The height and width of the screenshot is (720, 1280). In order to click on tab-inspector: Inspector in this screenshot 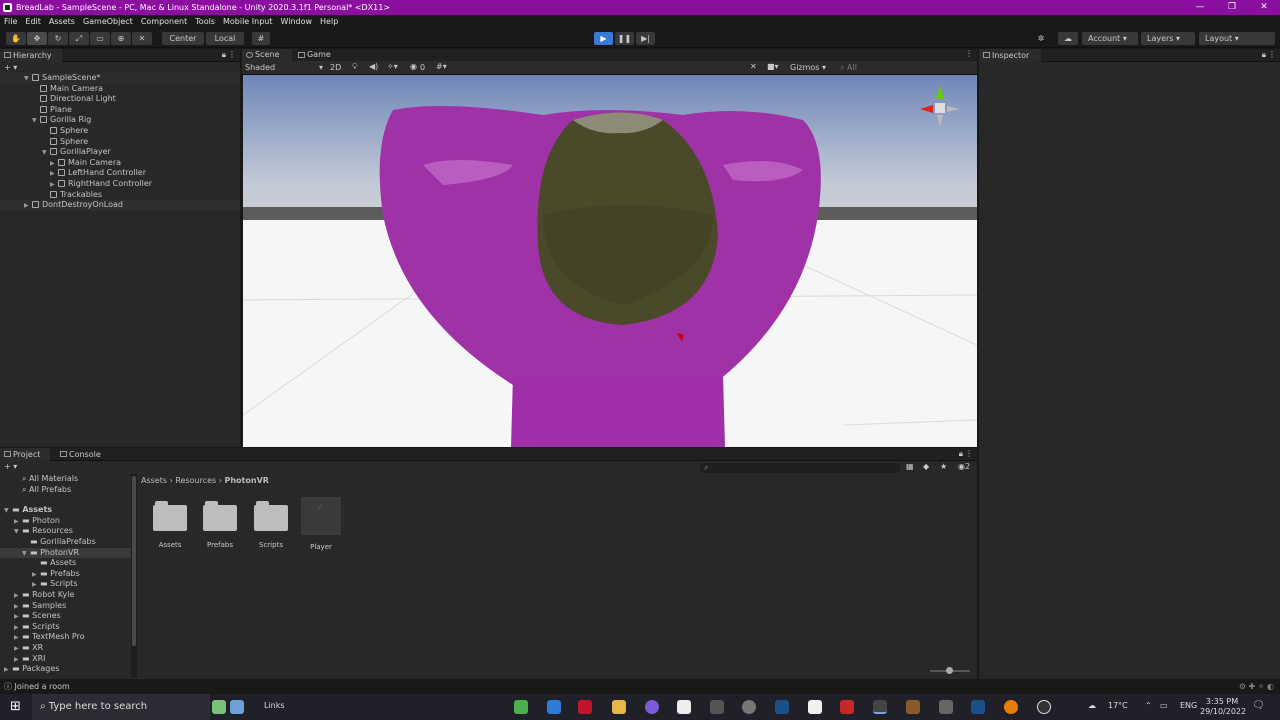, I will do `click(1010, 55)`.